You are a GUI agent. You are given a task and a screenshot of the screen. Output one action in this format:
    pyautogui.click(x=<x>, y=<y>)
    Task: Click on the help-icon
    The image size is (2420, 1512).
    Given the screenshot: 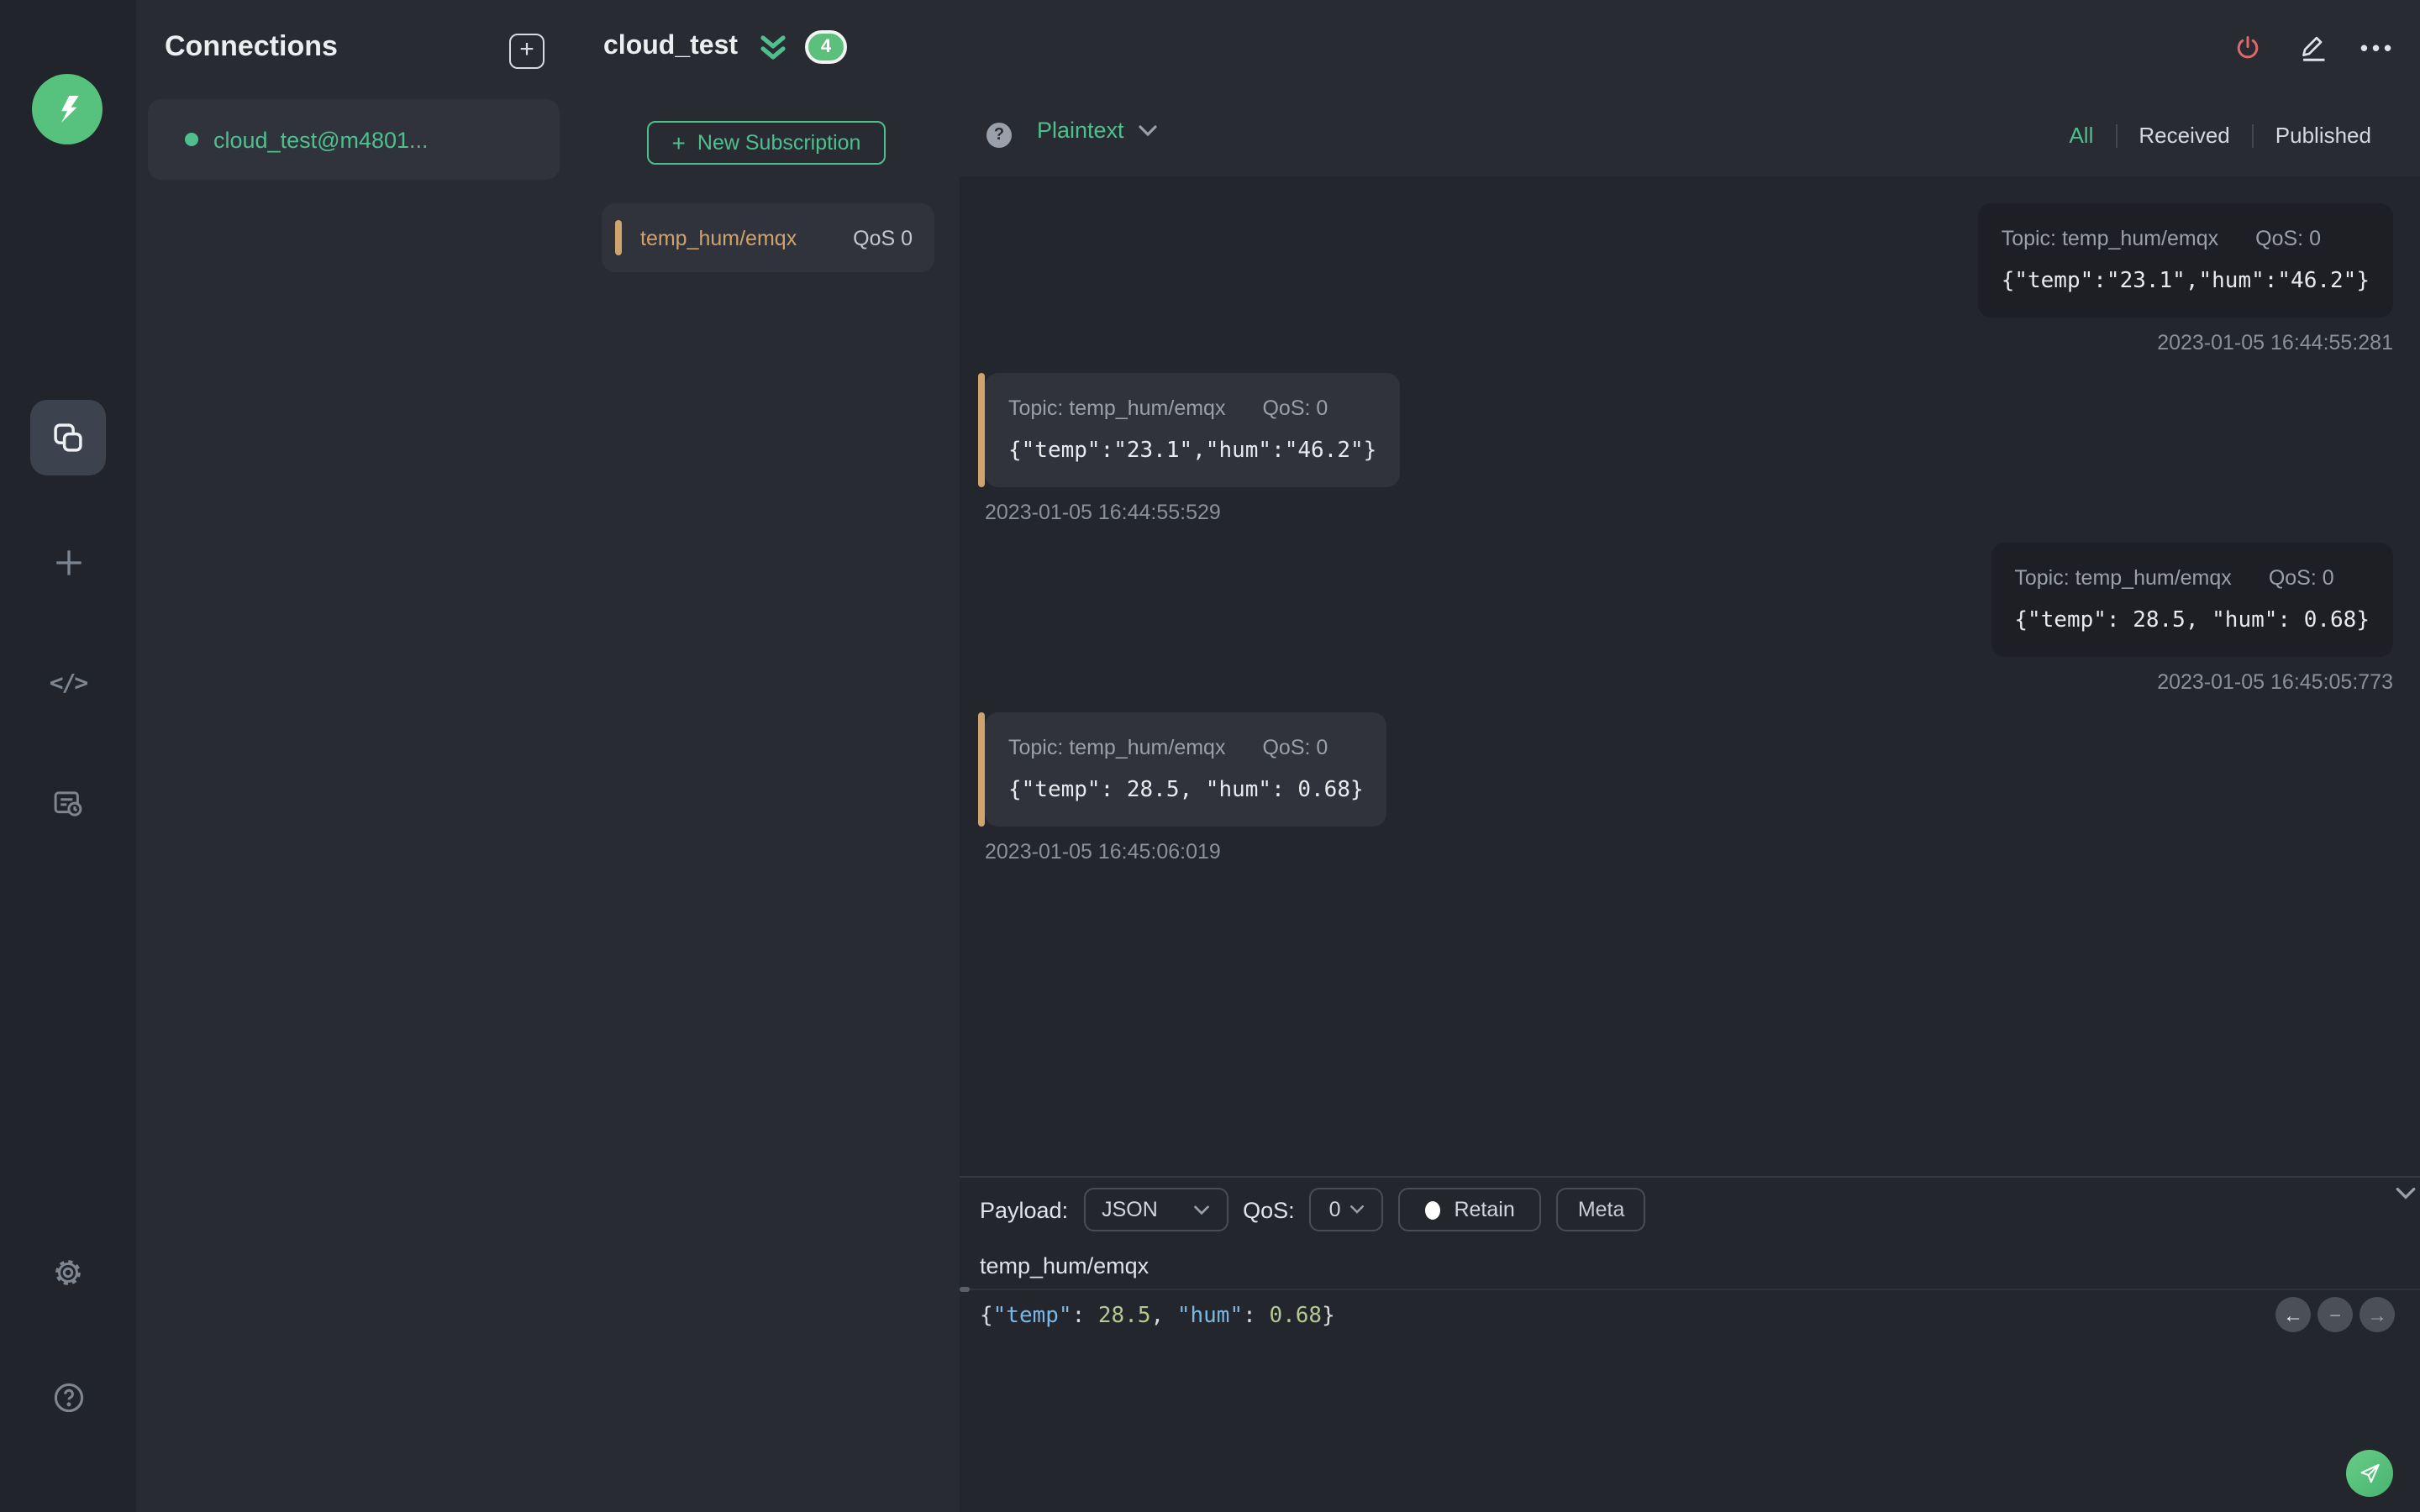 What is the action you would take?
    pyautogui.click(x=68, y=1396)
    